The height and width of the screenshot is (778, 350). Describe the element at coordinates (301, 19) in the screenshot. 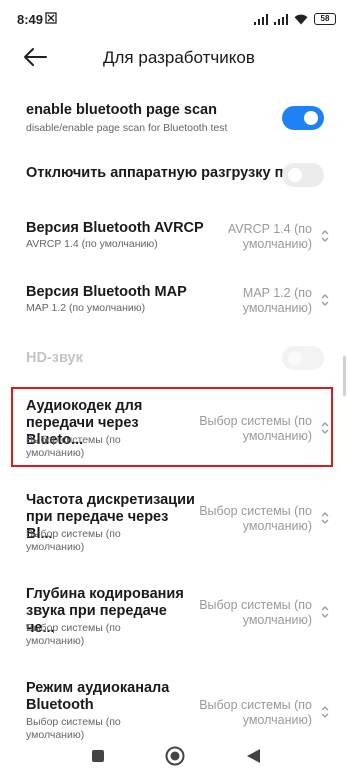

I see `wifi-icon` at that location.